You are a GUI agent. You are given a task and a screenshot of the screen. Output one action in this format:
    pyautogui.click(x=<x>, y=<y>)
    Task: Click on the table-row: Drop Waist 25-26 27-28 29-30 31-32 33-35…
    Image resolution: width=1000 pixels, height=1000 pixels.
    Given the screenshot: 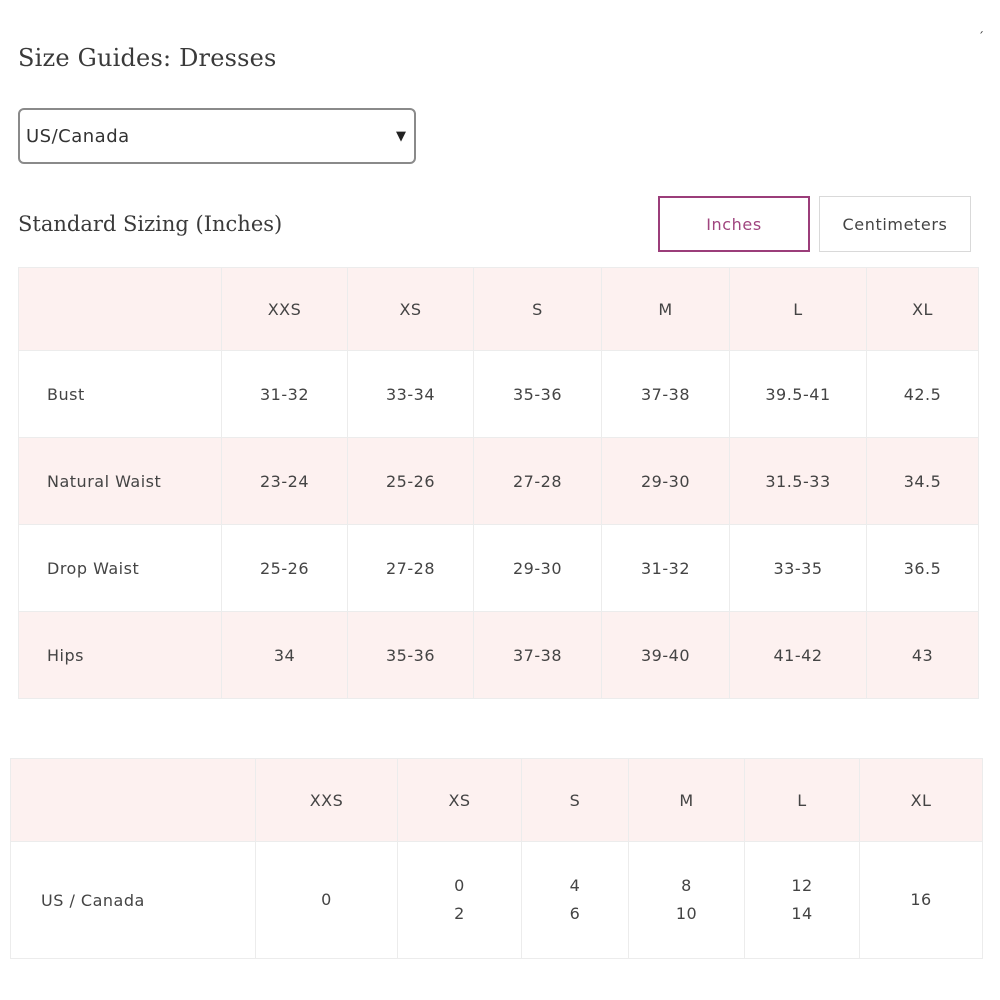 What is the action you would take?
    pyautogui.click(x=498, y=568)
    